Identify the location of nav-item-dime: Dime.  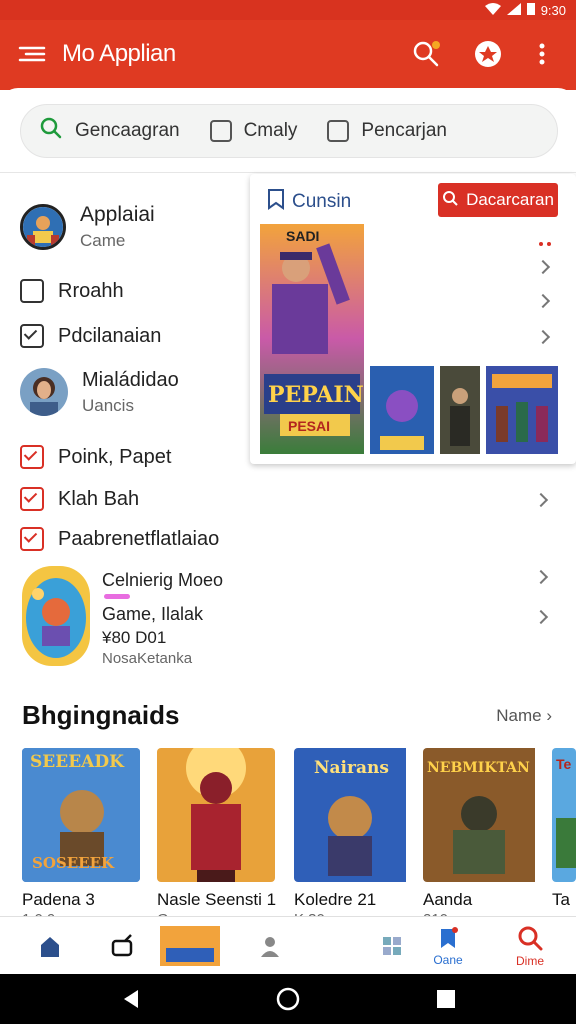
(530, 946).